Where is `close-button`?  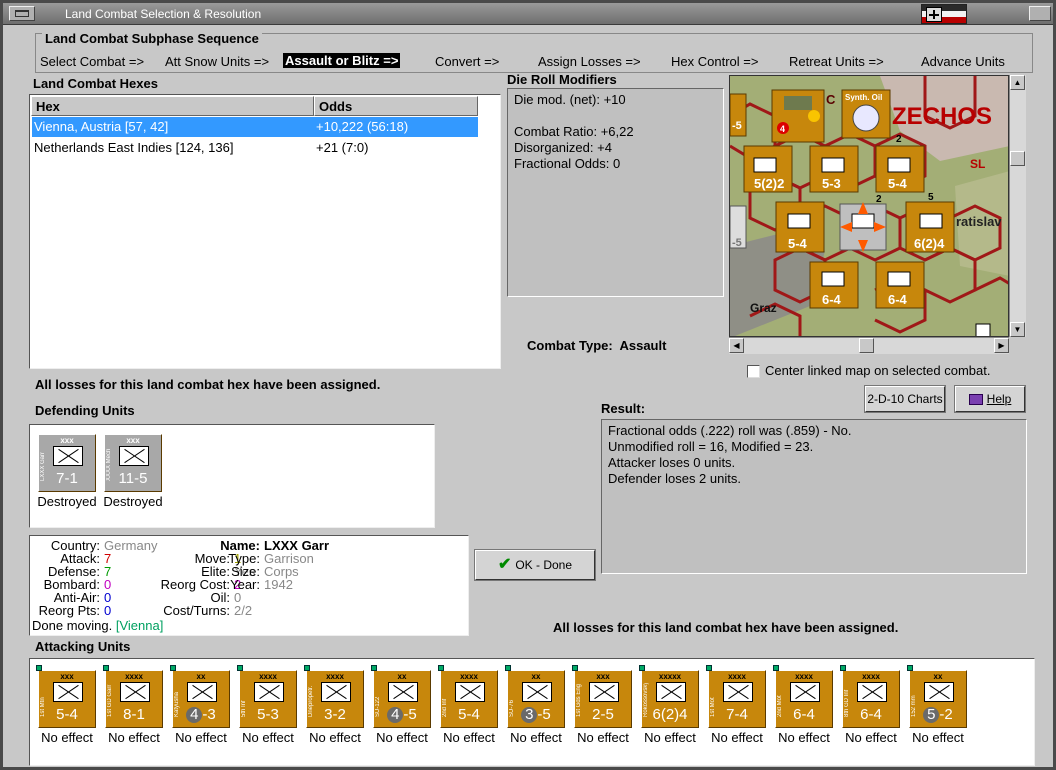
close-button is located at coordinates (1040, 13).